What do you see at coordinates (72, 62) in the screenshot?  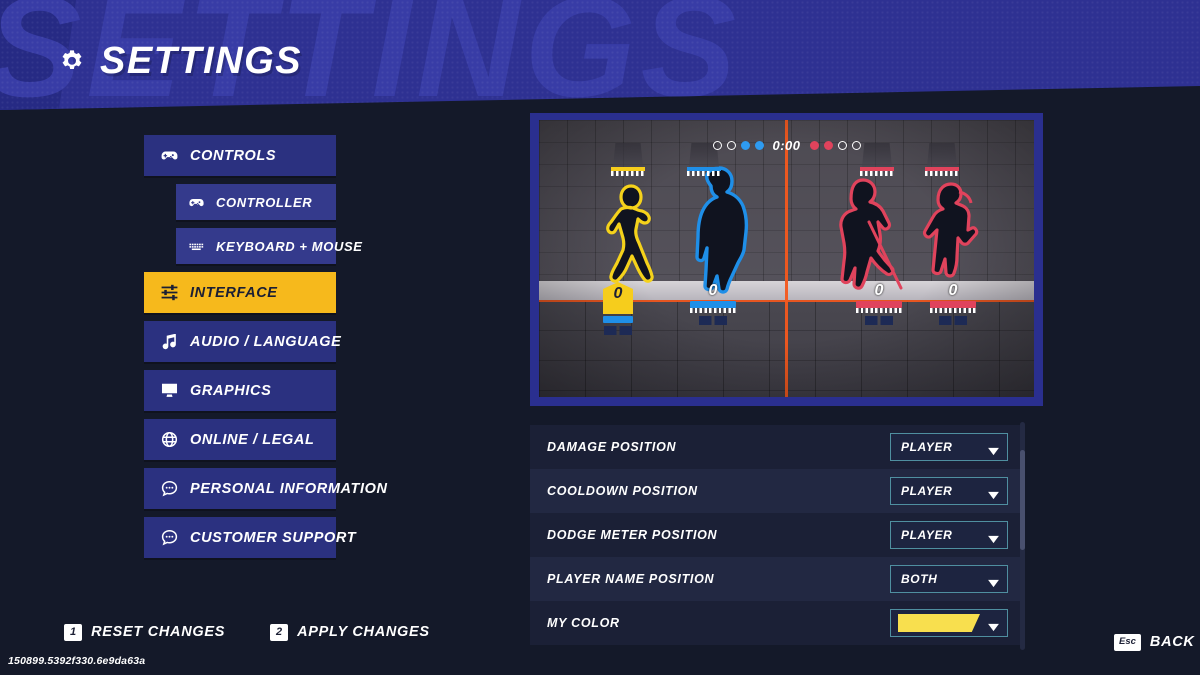 I see `gear-icon` at bounding box center [72, 62].